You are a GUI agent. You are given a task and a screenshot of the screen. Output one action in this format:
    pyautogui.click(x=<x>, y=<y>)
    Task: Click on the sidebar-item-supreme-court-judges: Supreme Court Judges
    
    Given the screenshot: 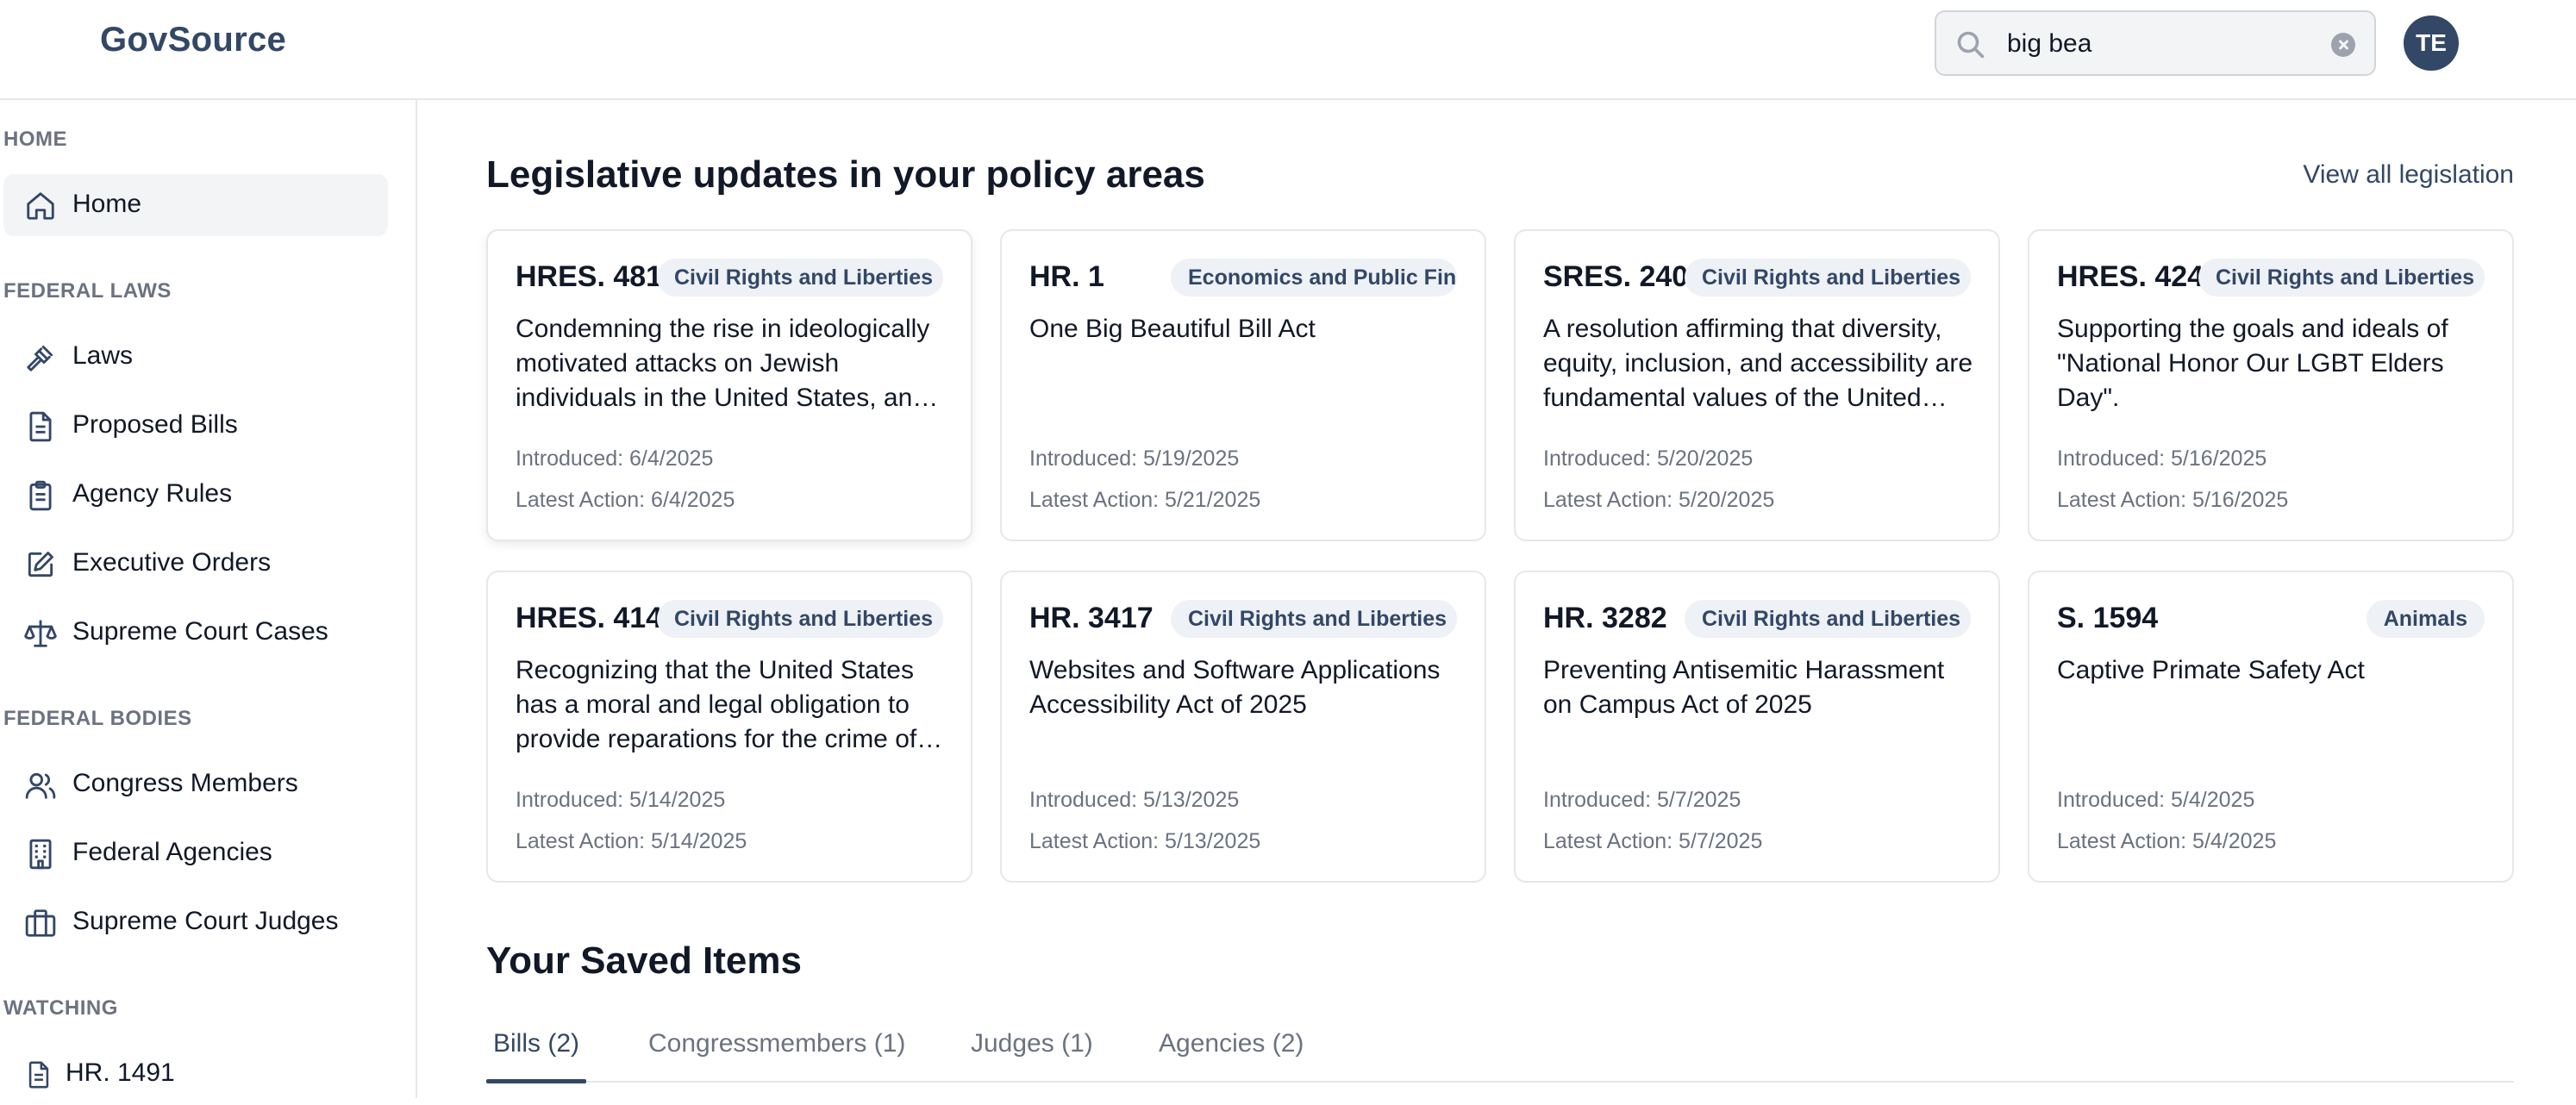 What is the action you would take?
    pyautogui.click(x=195, y=922)
    